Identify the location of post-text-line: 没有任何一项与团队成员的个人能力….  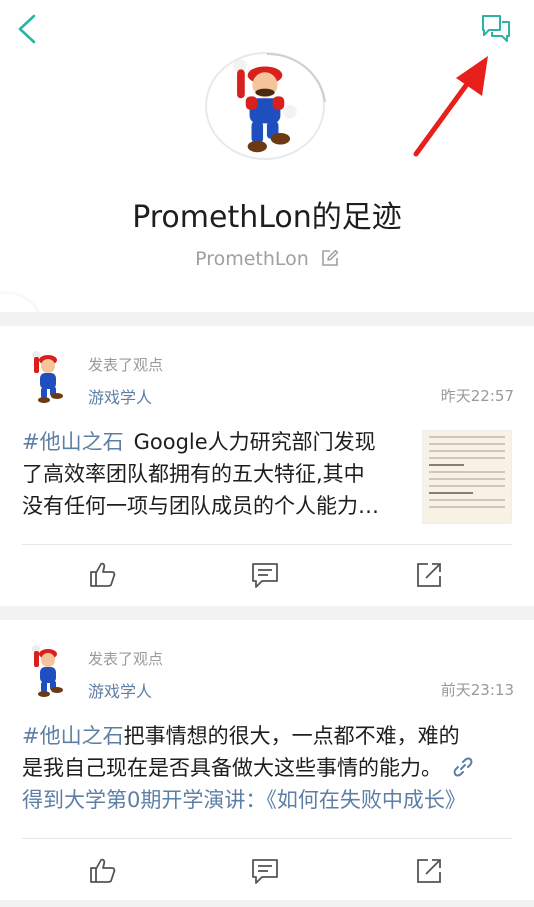
(200, 506).